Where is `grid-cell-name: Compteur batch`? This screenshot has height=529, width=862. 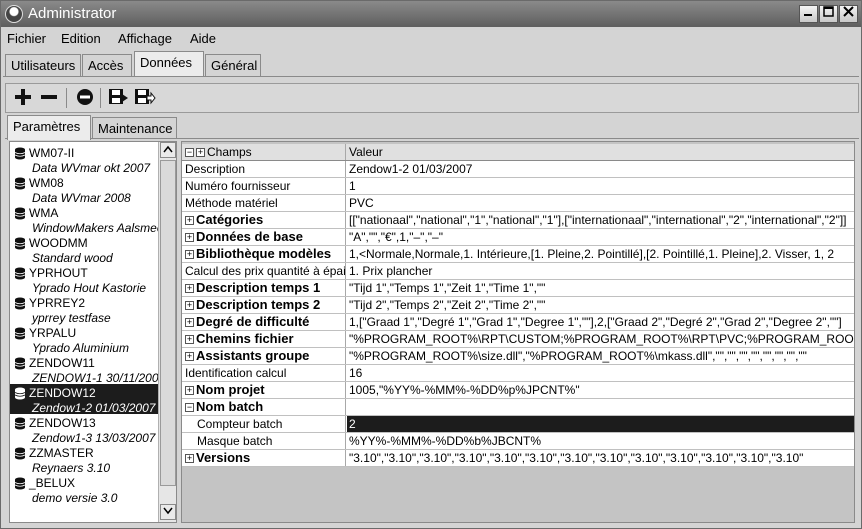 grid-cell-name: Compteur batch is located at coordinates (264, 424).